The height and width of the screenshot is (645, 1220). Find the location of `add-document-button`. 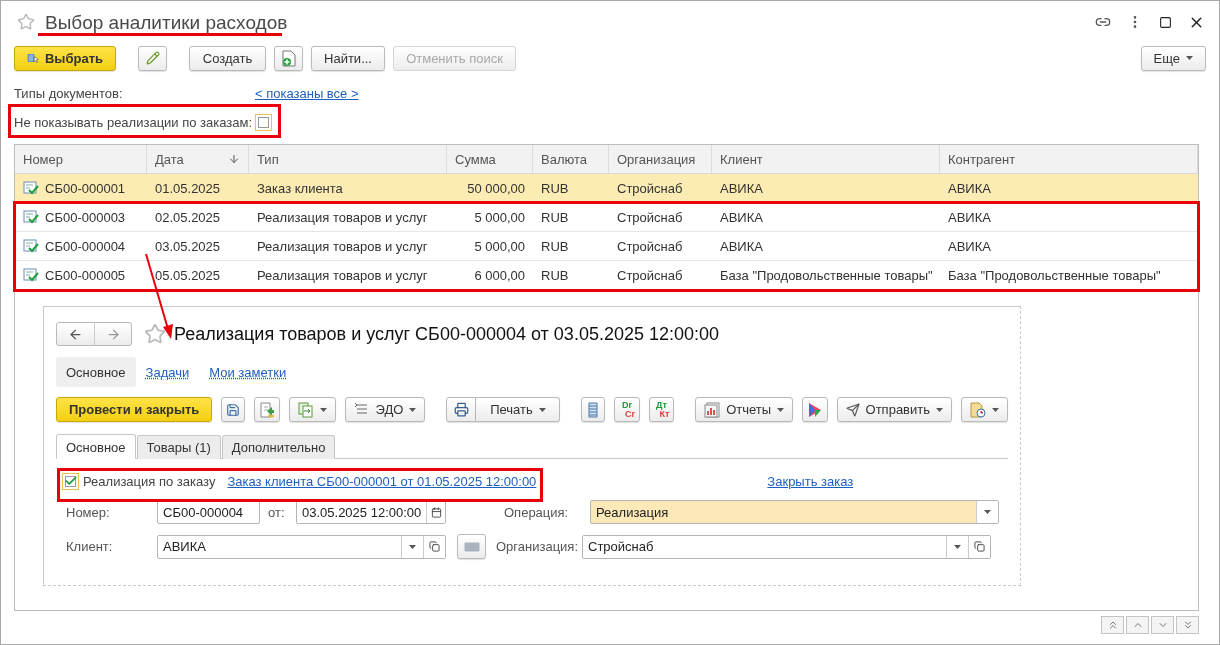

add-document-button is located at coordinates (288, 58).